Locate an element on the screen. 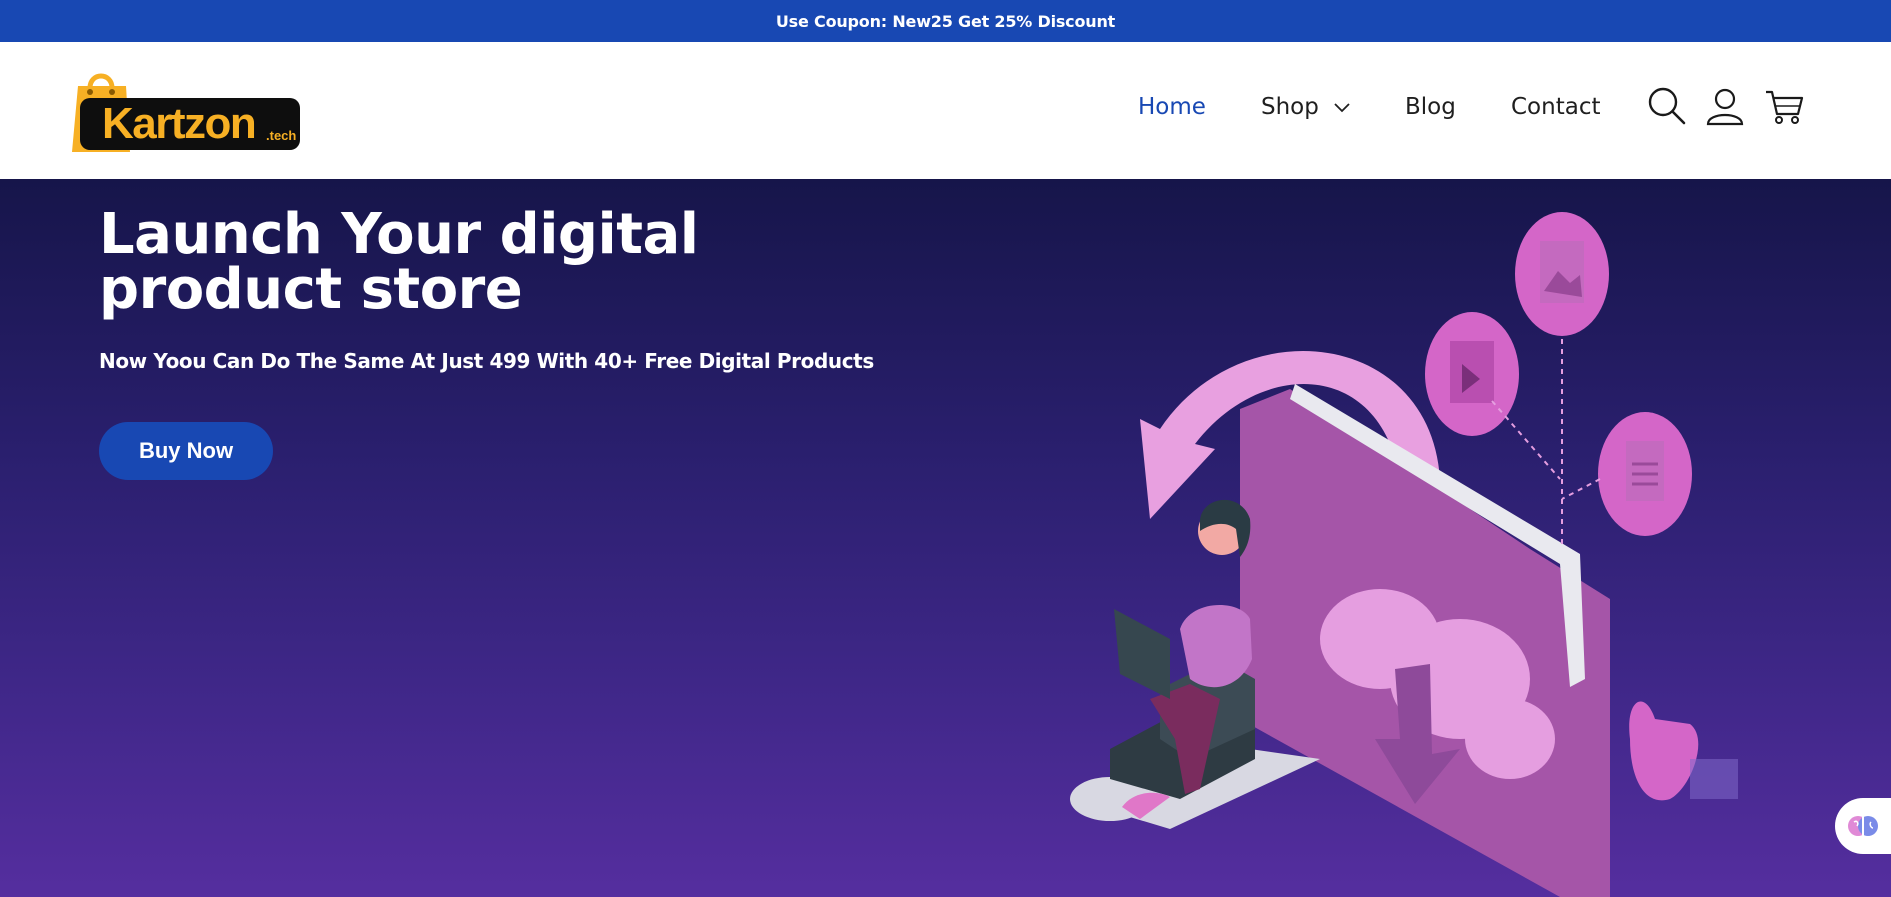 This screenshot has width=1891, height=897. announcement-bar: Use Coupon: New25 Get 25% Discount is located at coordinates (945, 21).